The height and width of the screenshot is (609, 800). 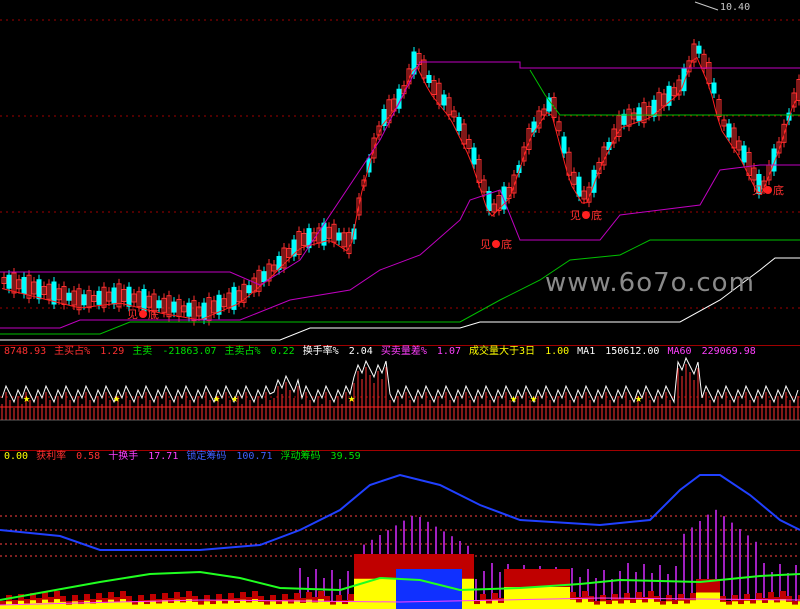 I want to click on bottom-mark-3: 见底, so click(x=586, y=215).